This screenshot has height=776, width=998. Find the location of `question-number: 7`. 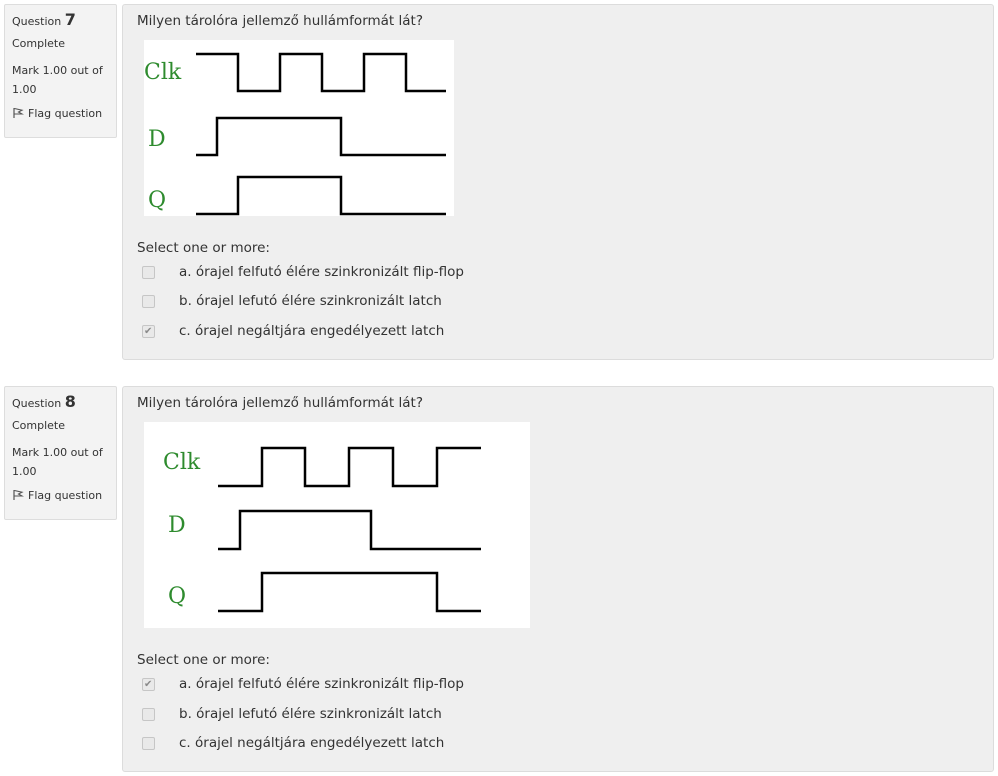

question-number: 7 is located at coordinates (70, 19).